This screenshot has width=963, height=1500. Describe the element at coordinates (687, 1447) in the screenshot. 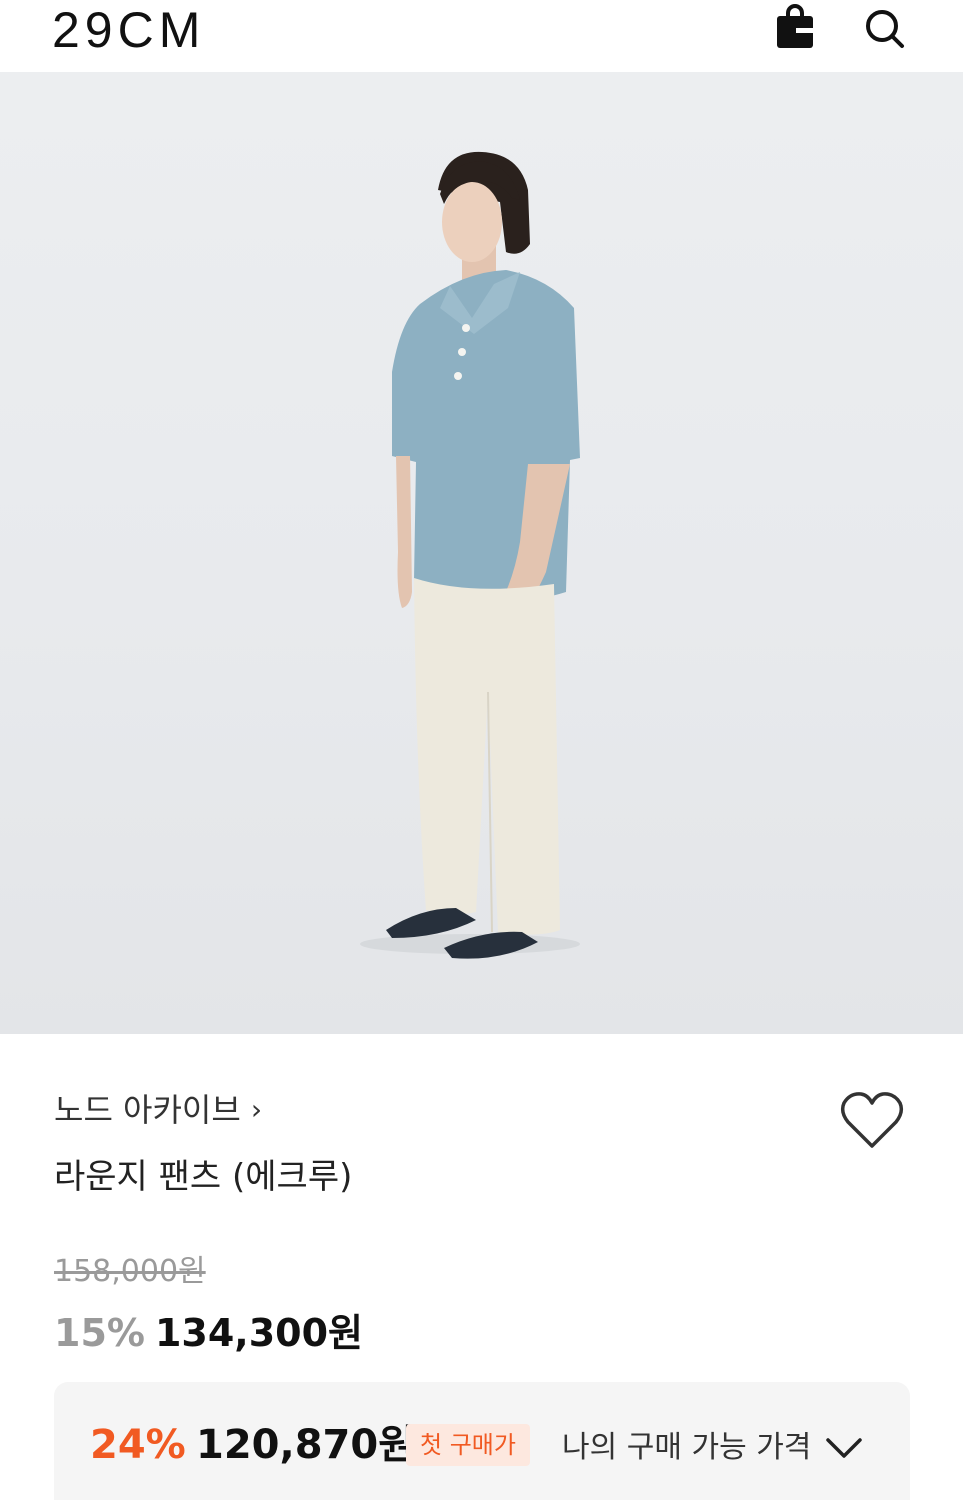

I see `personal-price-label: 나의 구매 가능 가격` at that location.